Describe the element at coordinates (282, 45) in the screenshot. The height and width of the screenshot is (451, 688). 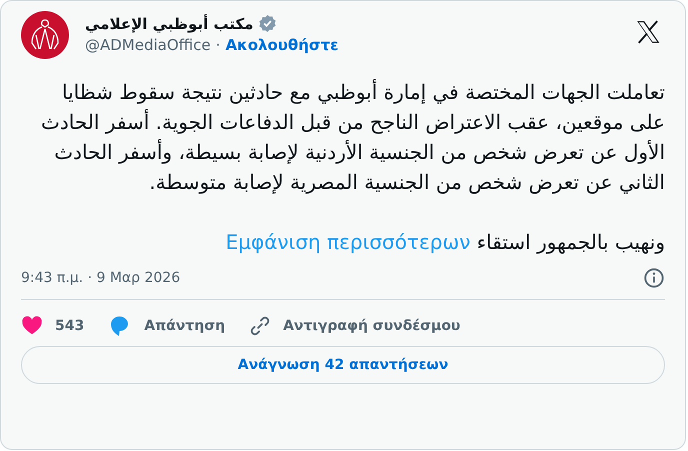
I see `follow-link: Ακολουθήστε` at that location.